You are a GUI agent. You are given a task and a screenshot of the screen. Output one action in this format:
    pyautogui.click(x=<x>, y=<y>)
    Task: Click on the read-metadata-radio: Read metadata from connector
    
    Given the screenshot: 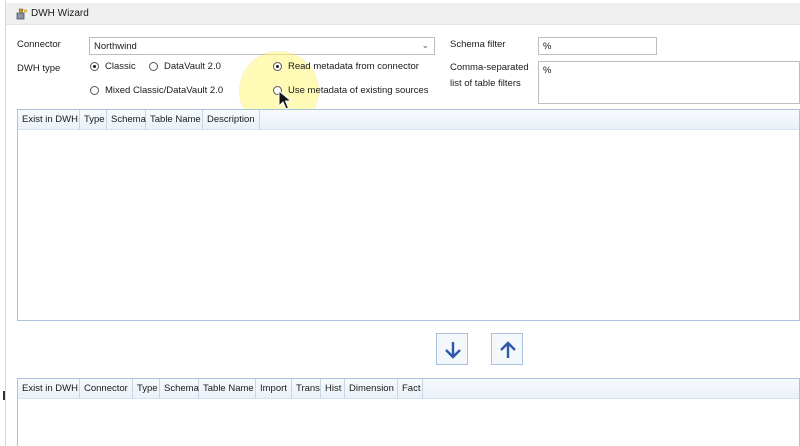 What is the action you would take?
    pyautogui.click(x=346, y=66)
    